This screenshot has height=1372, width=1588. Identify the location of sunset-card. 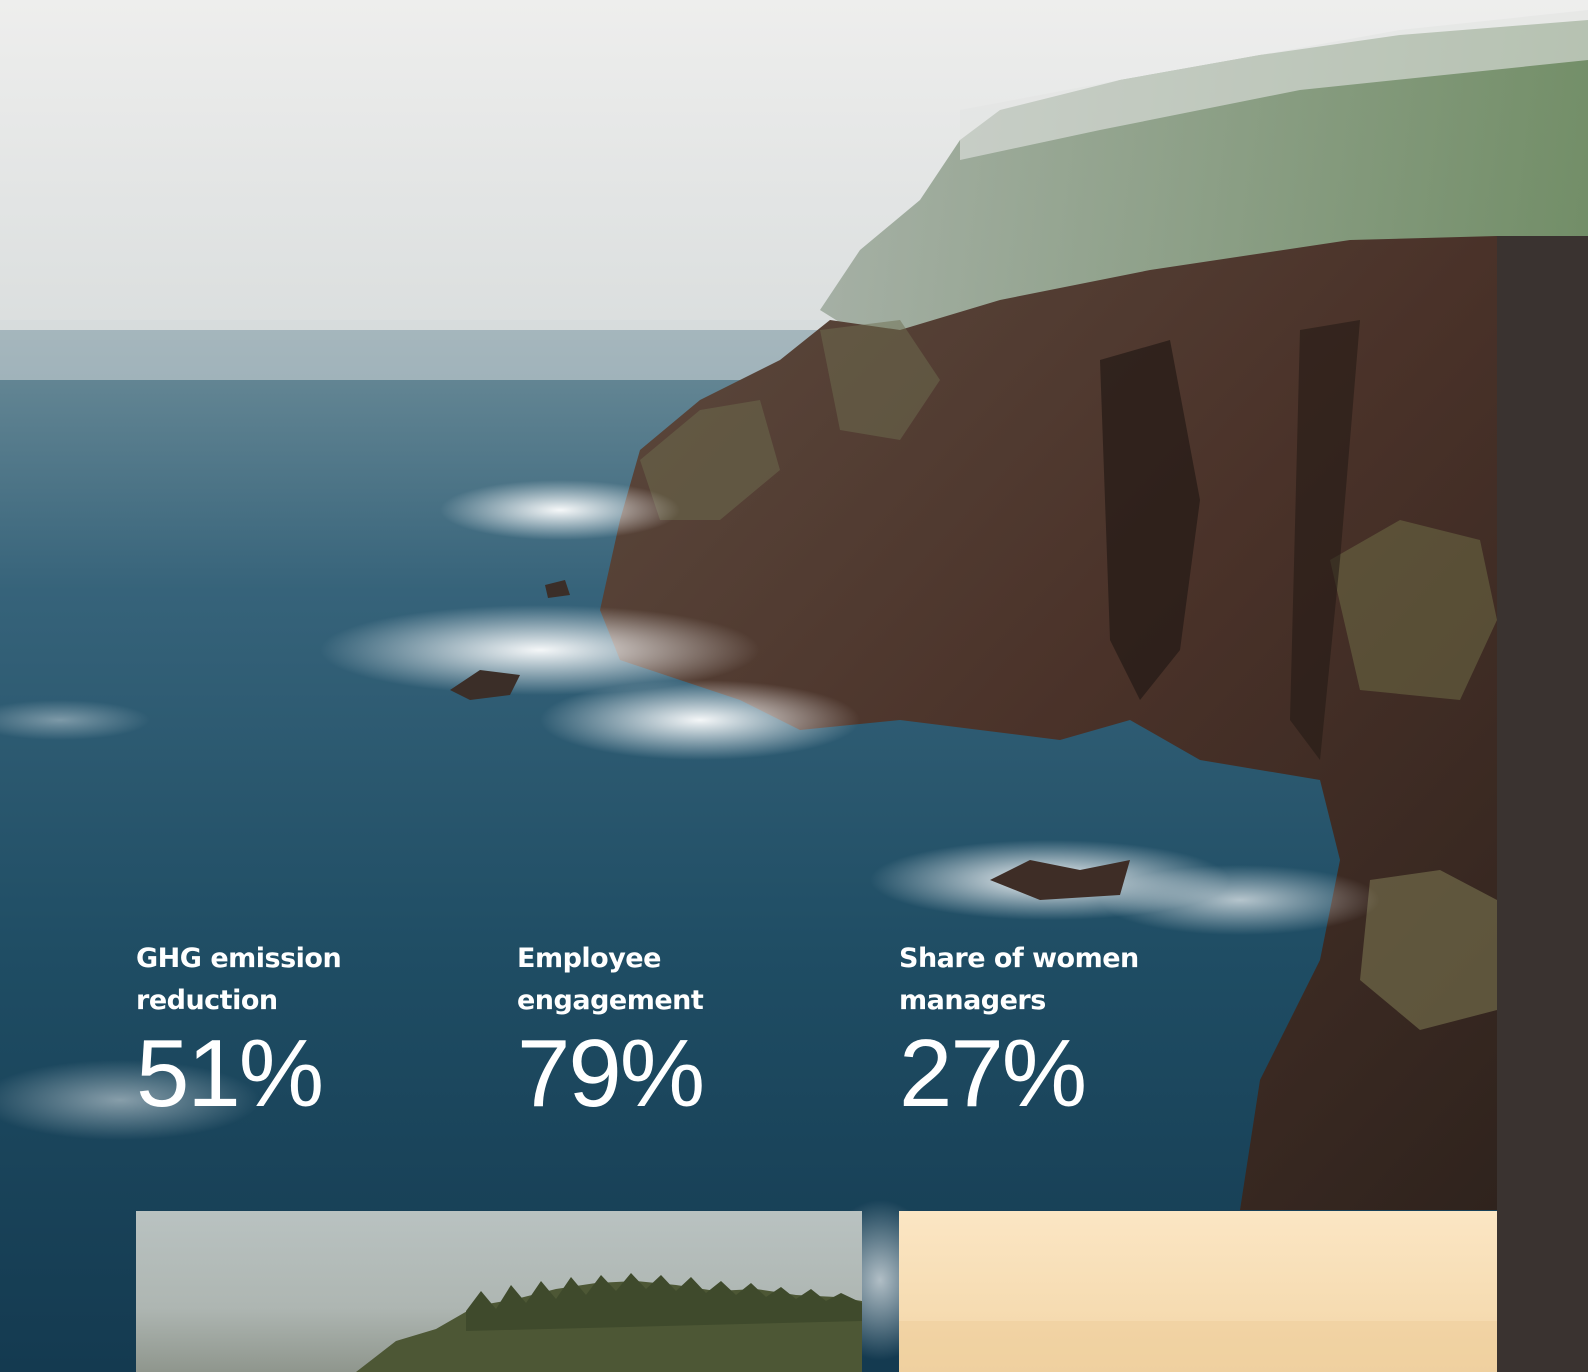
(1198, 1291).